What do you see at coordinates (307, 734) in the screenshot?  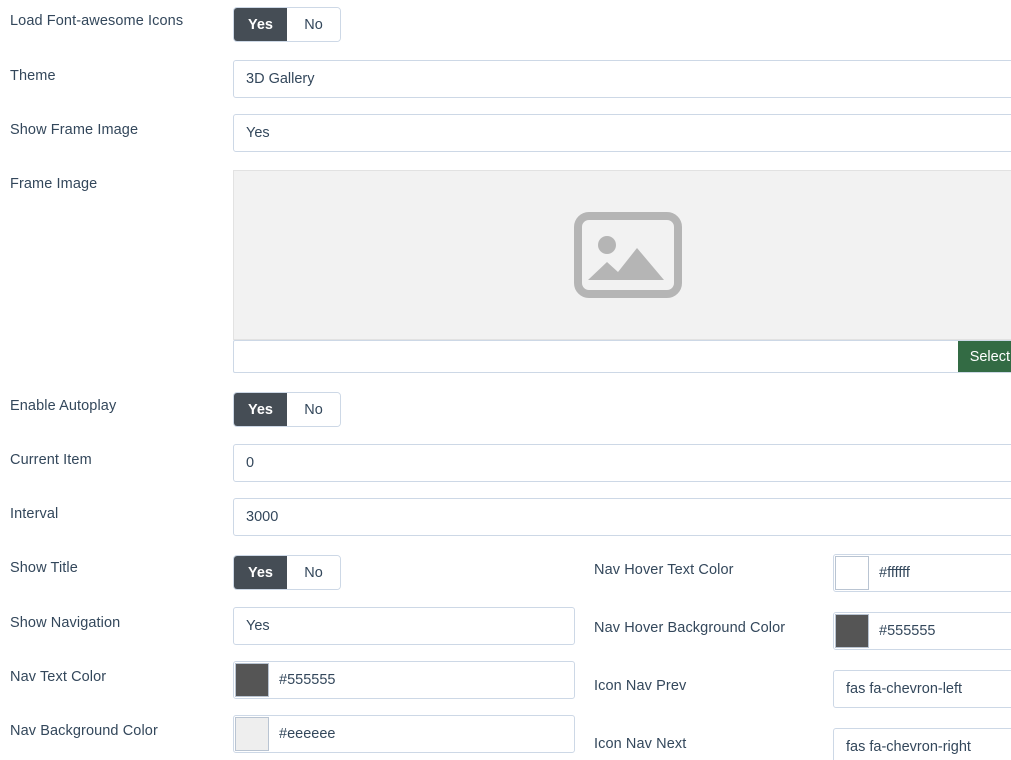 I see `color-hex-nav-background-color: #eeeeee` at bounding box center [307, 734].